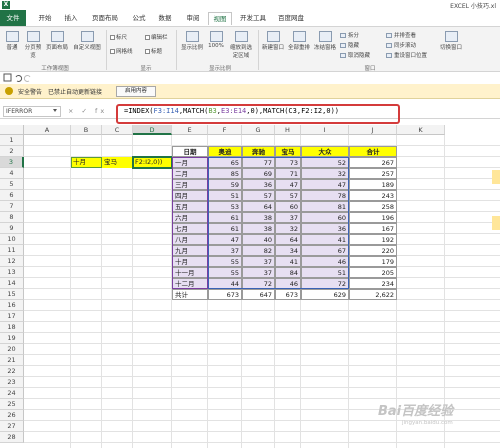 This screenshot has height=448, width=500. Describe the element at coordinates (12, 437) in the screenshot. I see `row-header-28: 28` at that location.